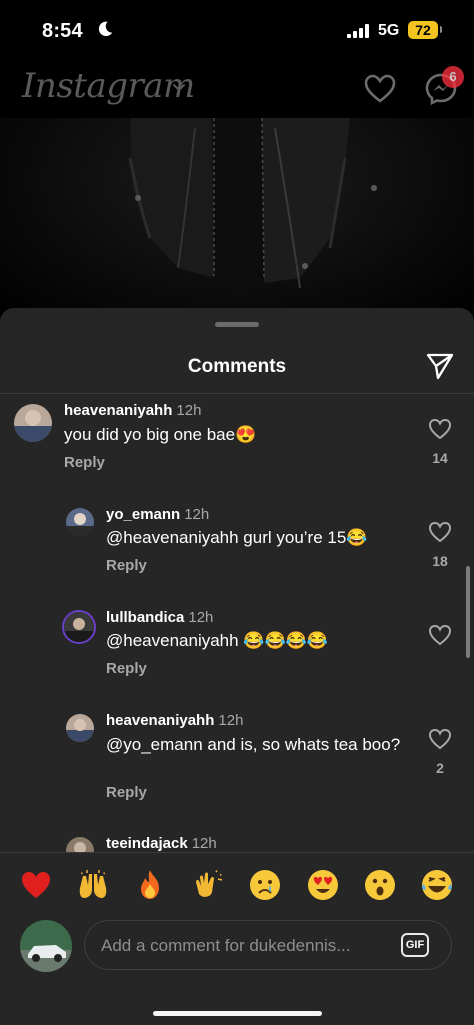 Image resolution: width=474 pixels, height=1025 pixels. I want to click on surprised-face-emoji-button, so click(380, 885).